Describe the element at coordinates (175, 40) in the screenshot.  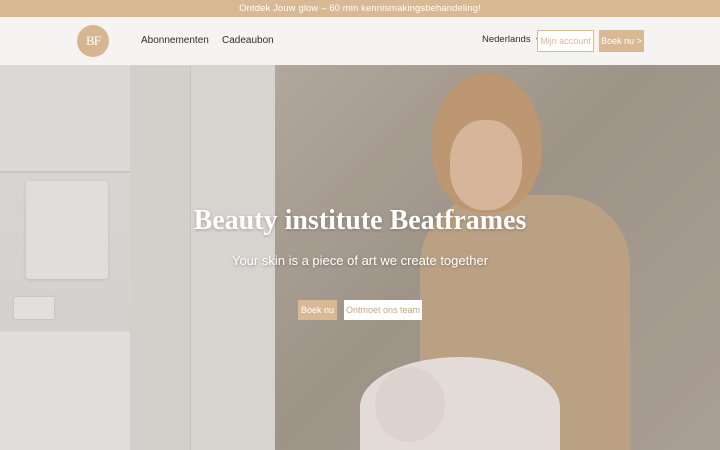
I see `nav-link-abonnementen: Abonnementen` at that location.